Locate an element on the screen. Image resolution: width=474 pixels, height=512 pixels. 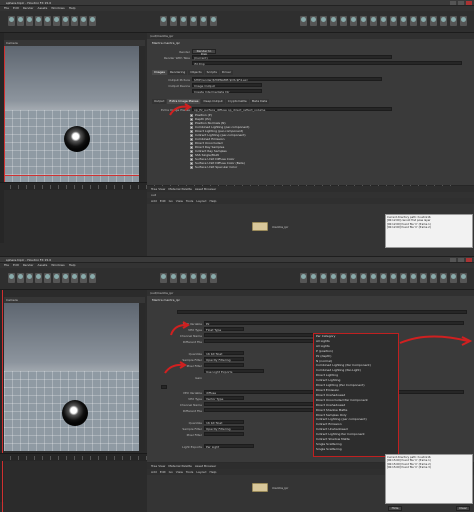
output-device-select: Image Output is located at coordinates (227, 85).